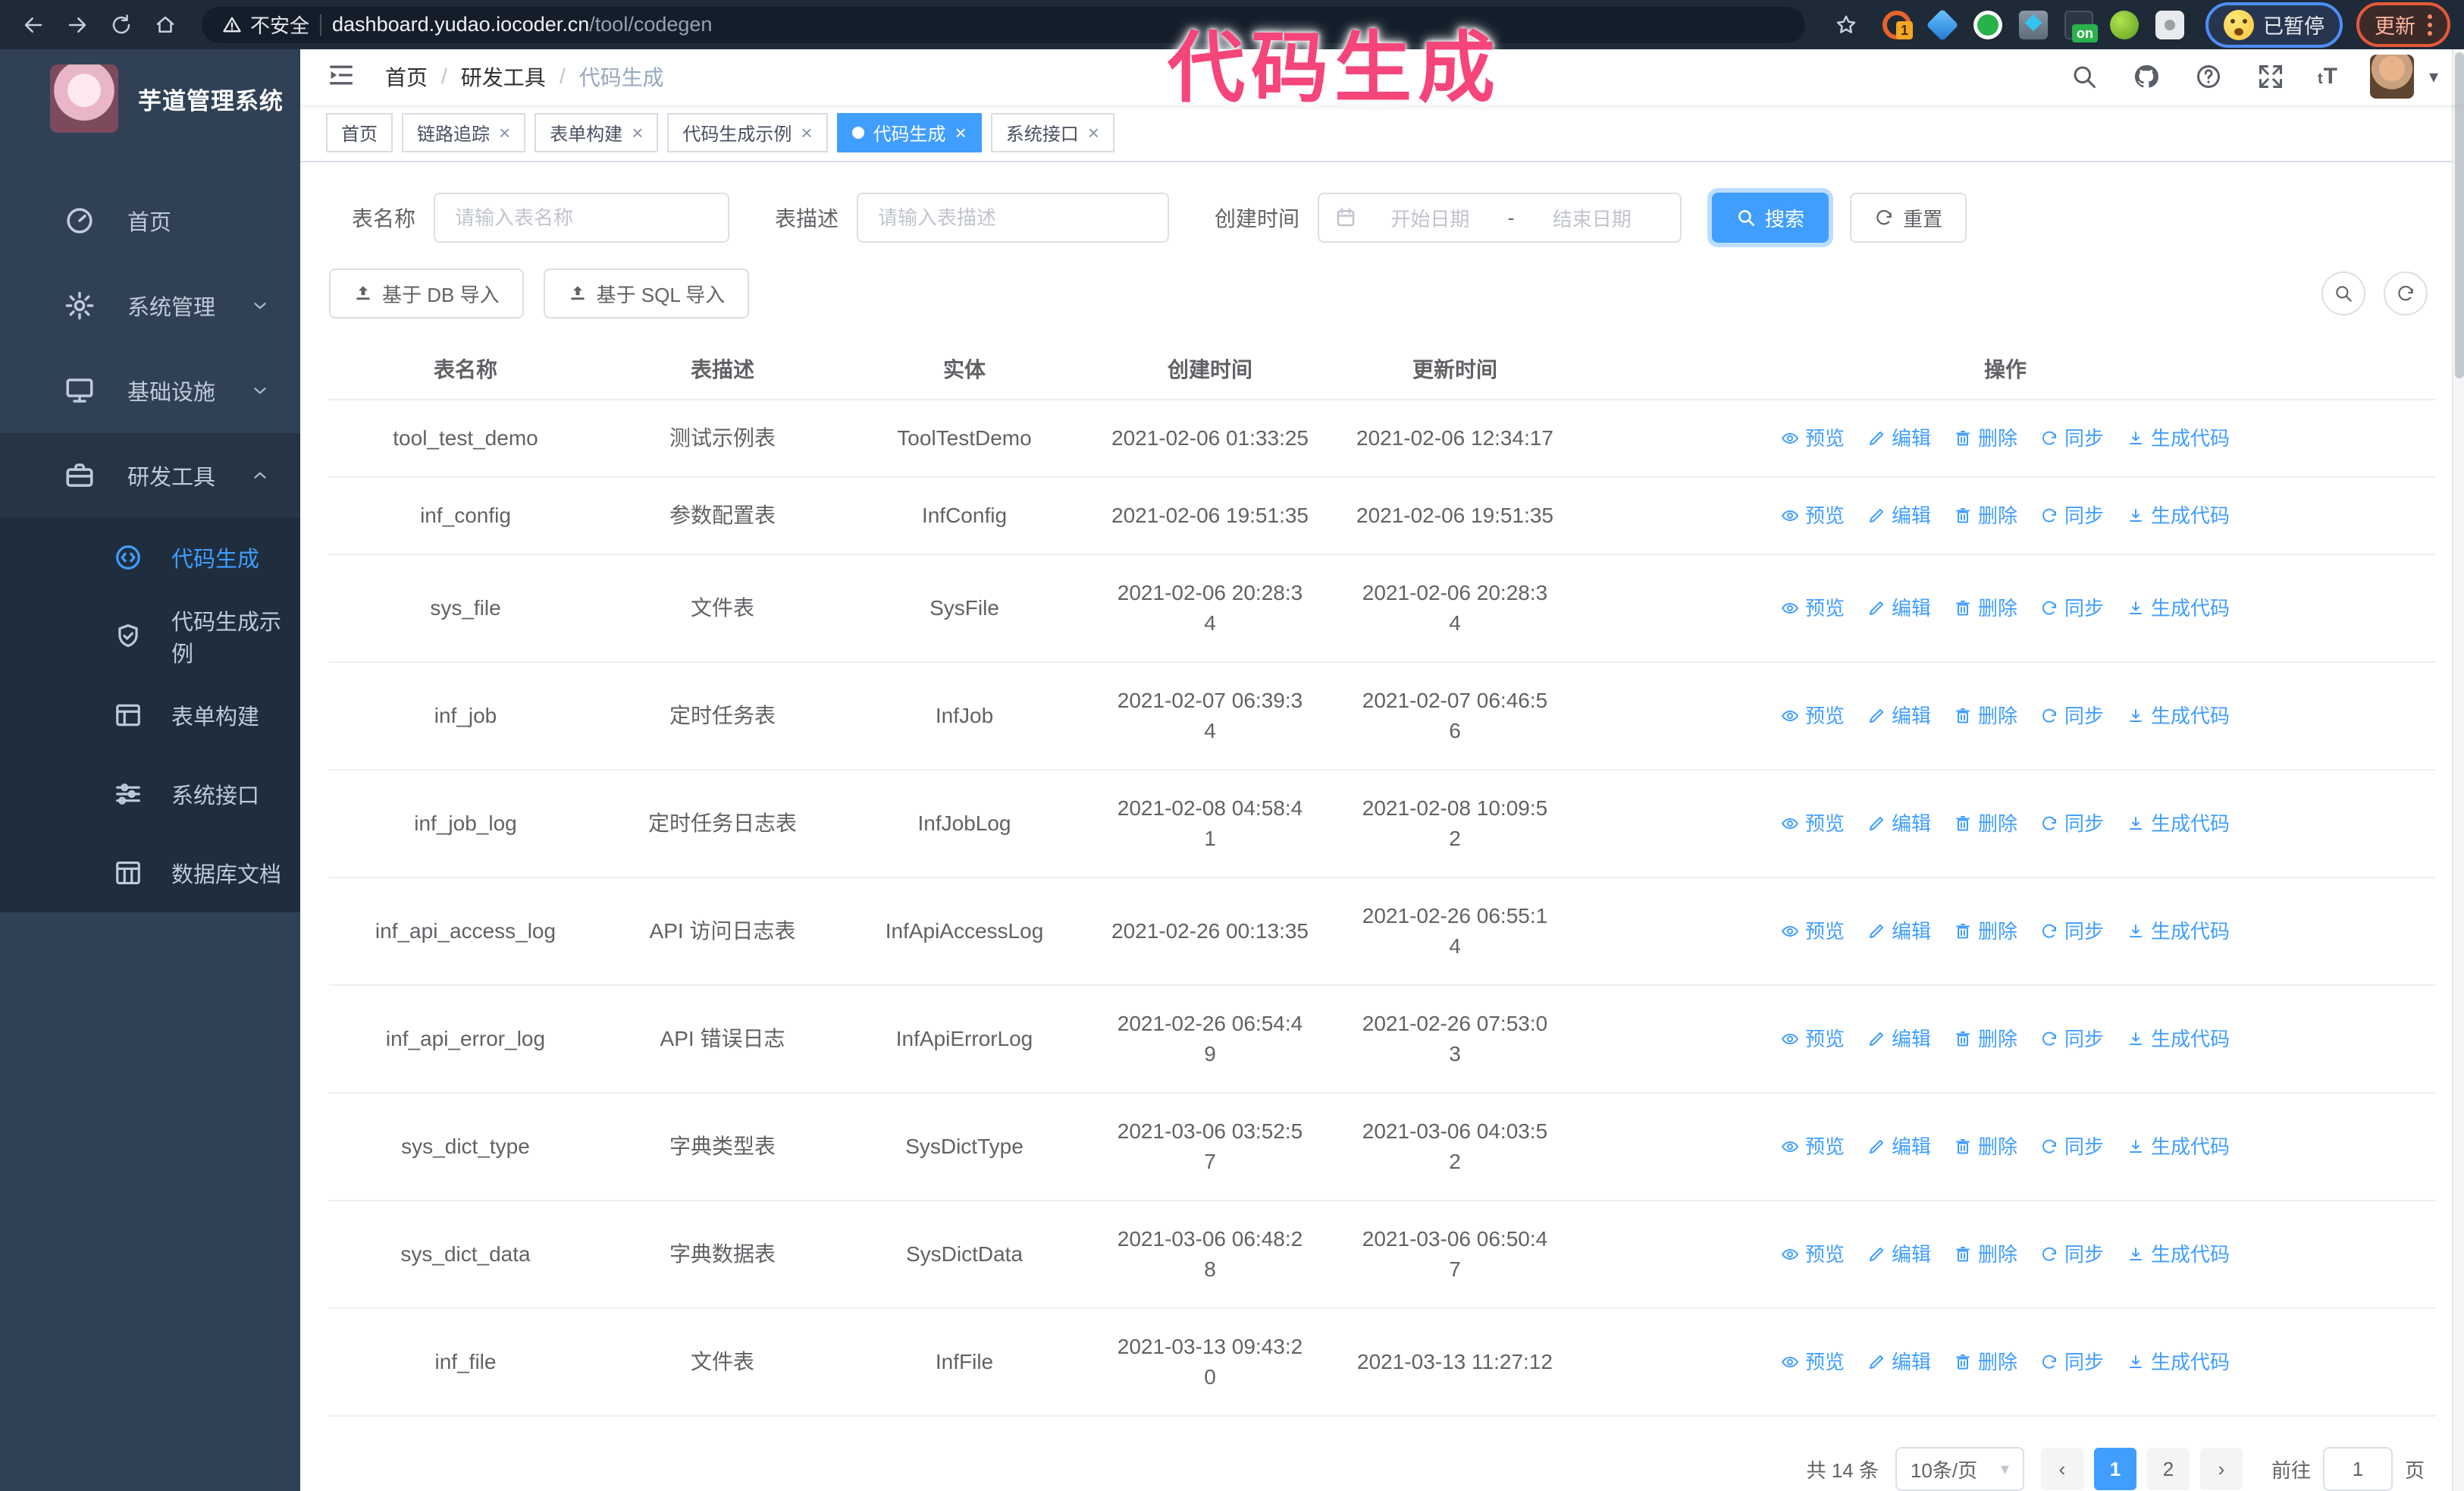  What do you see at coordinates (34, 25) in the screenshot?
I see `back-icon` at bounding box center [34, 25].